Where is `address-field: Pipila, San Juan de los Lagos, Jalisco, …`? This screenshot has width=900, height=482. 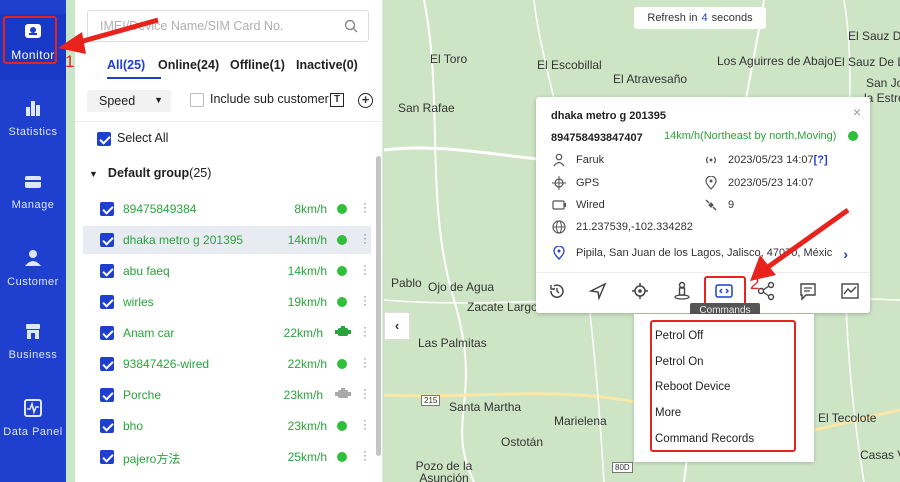 address-field: Pipila, San Juan de los Lagos, Jalisco, … is located at coordinates (692, 254).